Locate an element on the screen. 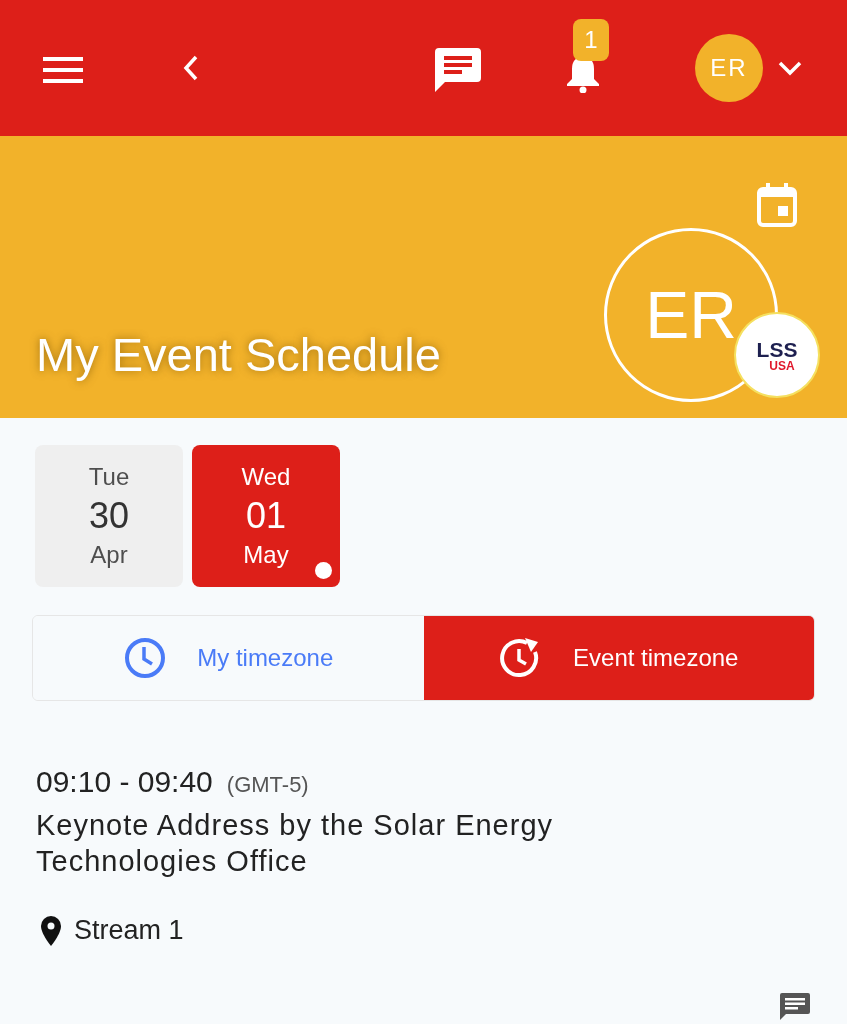 Image resolution: width=847 pixels, height=1024 pixels. messages-button is located at coordinates (458, 70).